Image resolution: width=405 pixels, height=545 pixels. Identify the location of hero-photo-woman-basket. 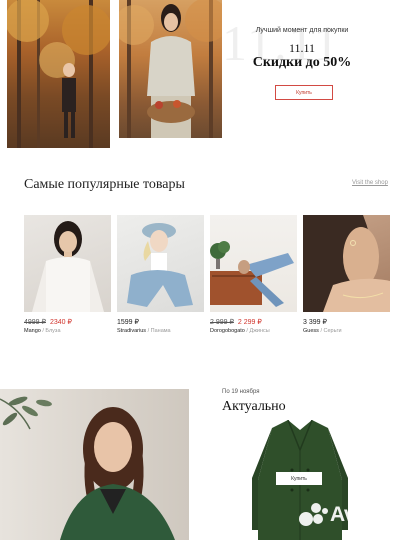
(170, 69).